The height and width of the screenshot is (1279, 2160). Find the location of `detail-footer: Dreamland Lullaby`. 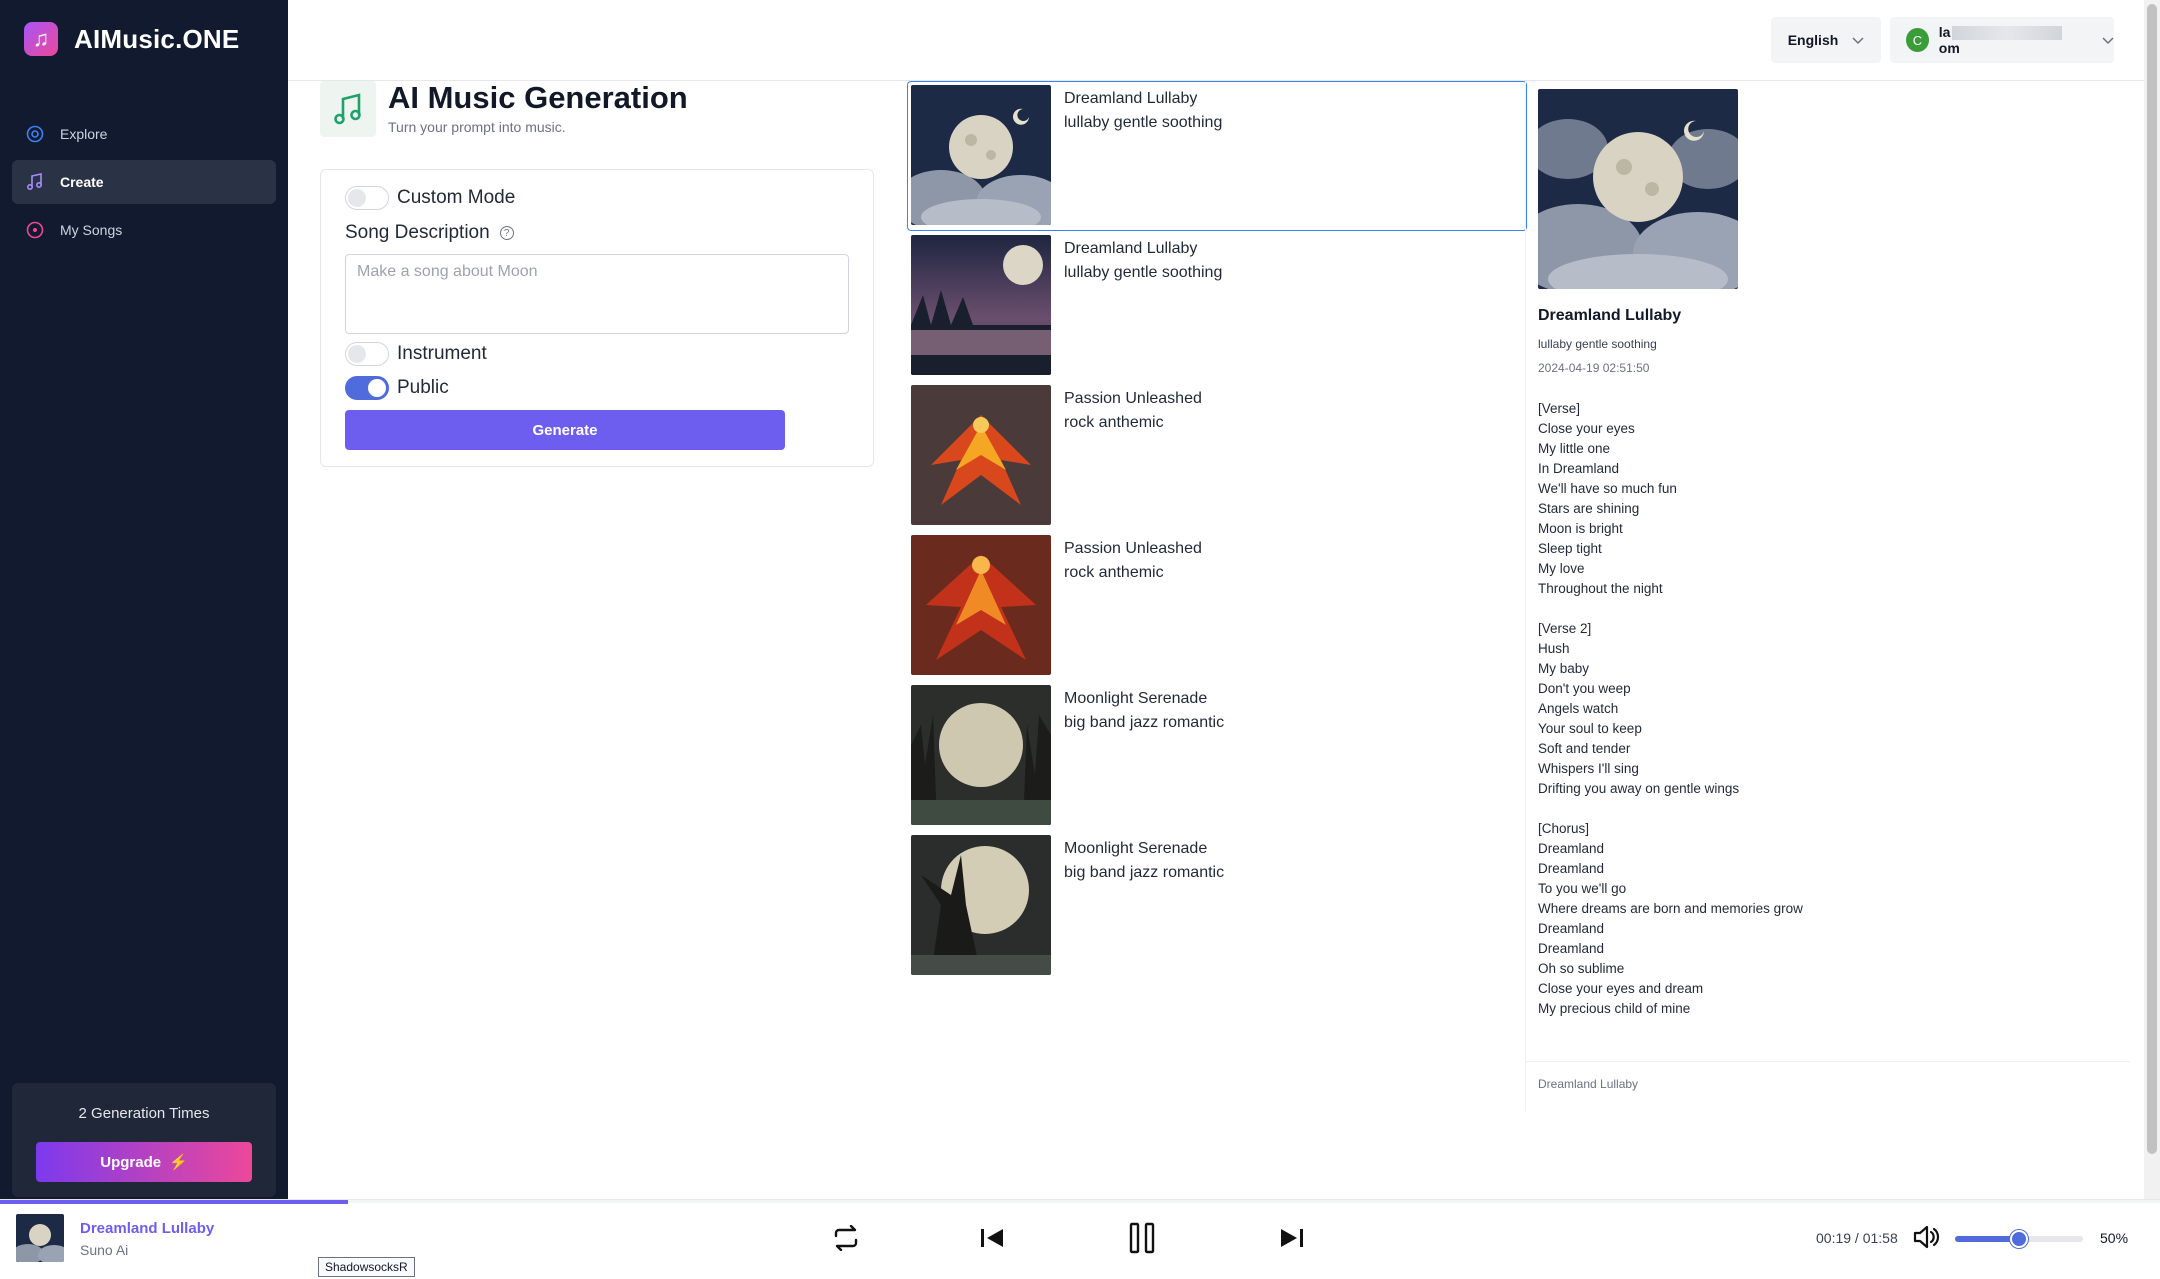

detail-footer: Dreamland Lullaby is located at coordinates (1588, 1084).